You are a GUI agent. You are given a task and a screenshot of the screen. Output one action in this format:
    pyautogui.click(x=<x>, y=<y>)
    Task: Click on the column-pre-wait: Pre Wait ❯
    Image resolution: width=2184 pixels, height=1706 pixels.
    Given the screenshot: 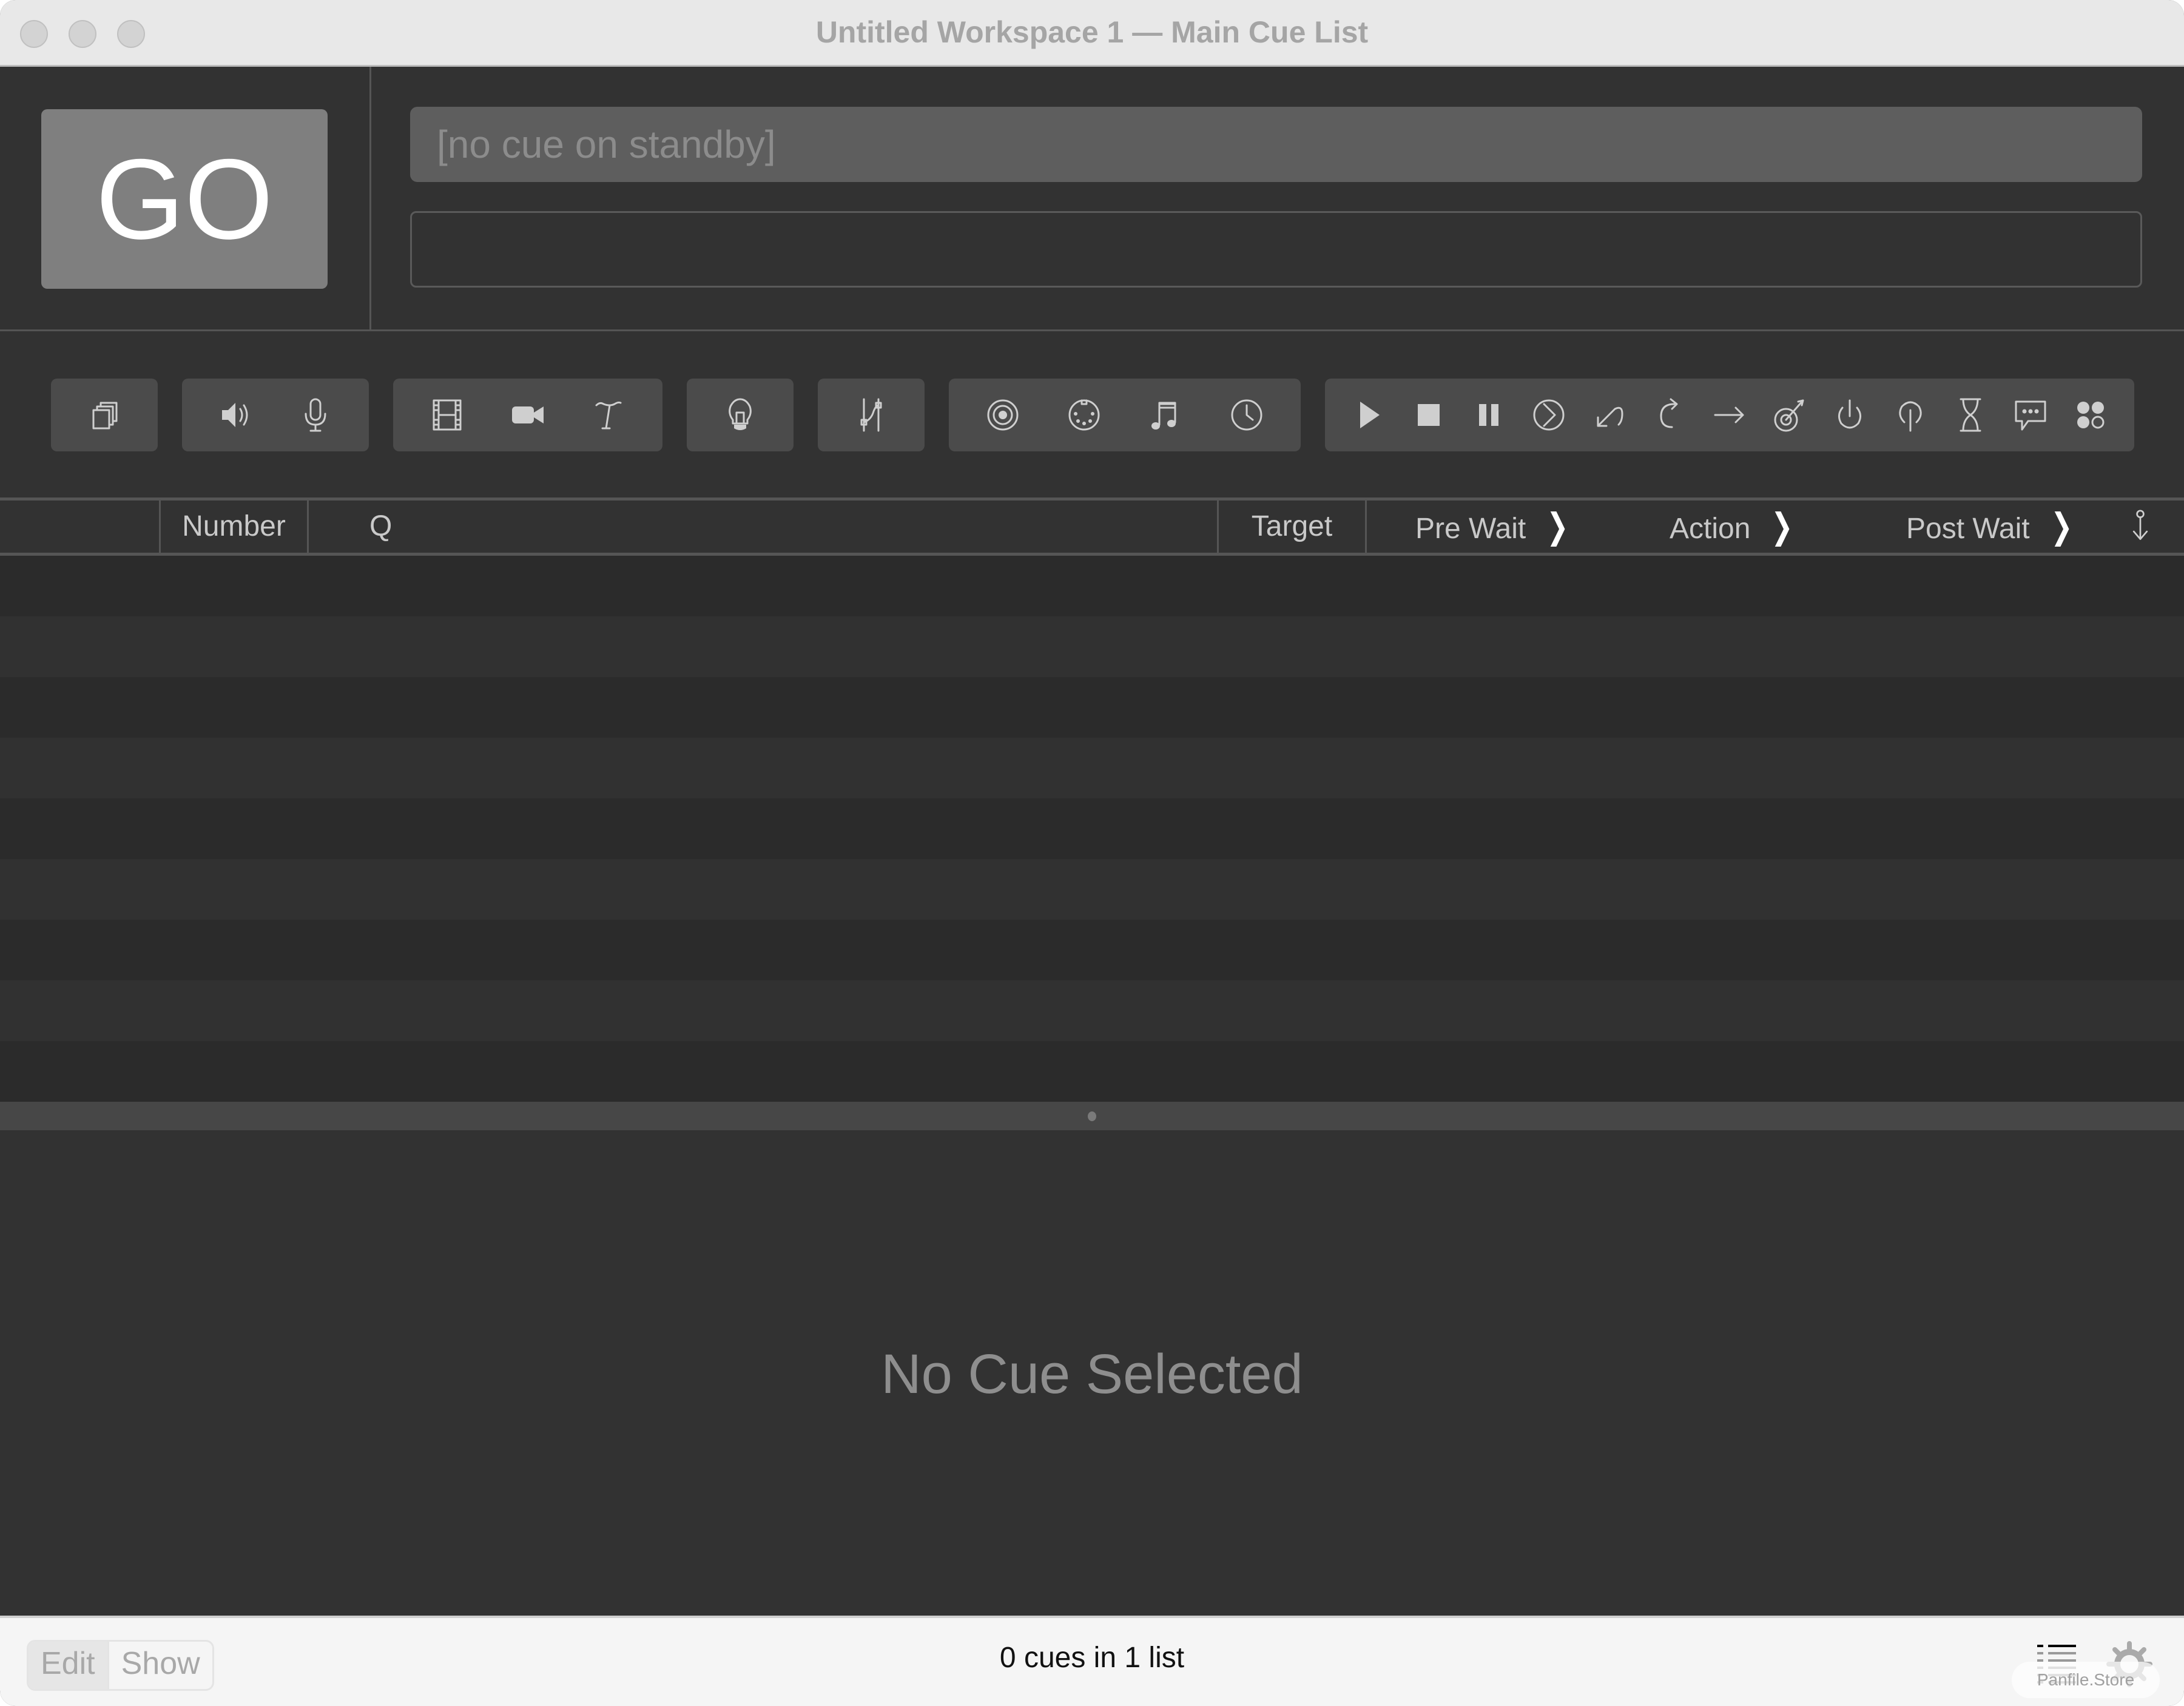 What is the action you would take?
    pyautogui.click(x=1492, y=527)
    